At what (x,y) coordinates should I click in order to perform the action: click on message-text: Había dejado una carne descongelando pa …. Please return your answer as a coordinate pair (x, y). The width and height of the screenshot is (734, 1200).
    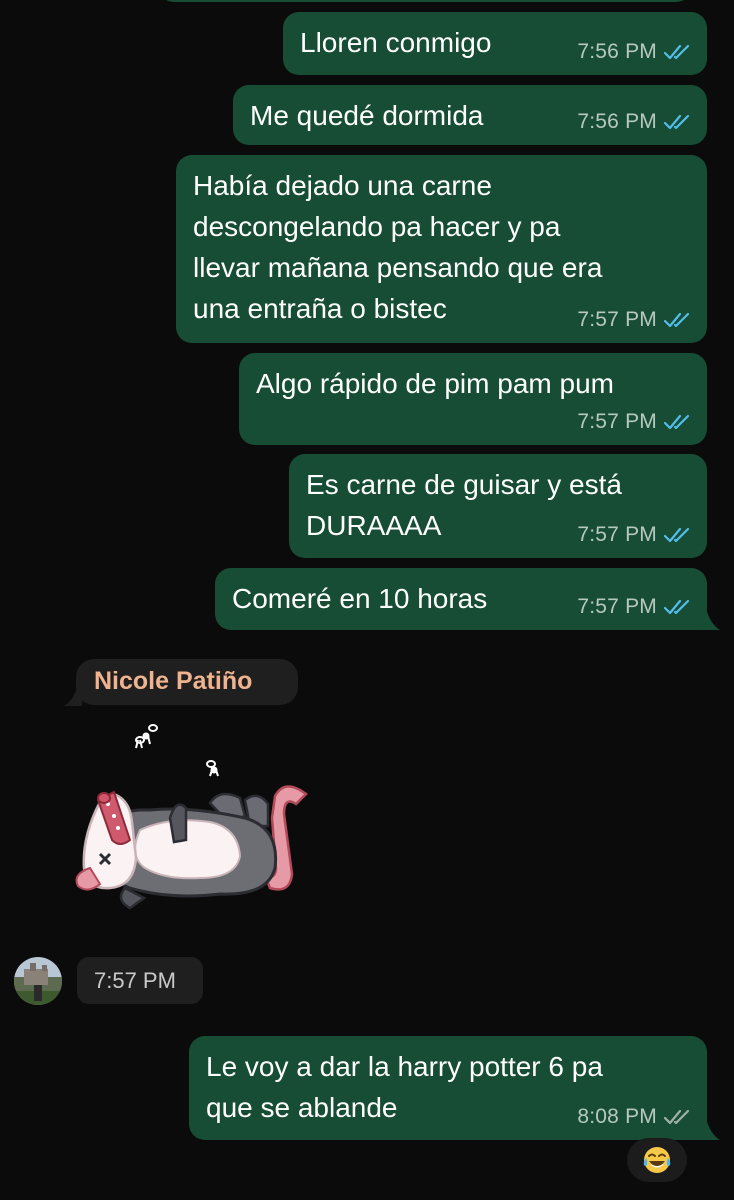
    Looking at the image, I should click on (398, 247).